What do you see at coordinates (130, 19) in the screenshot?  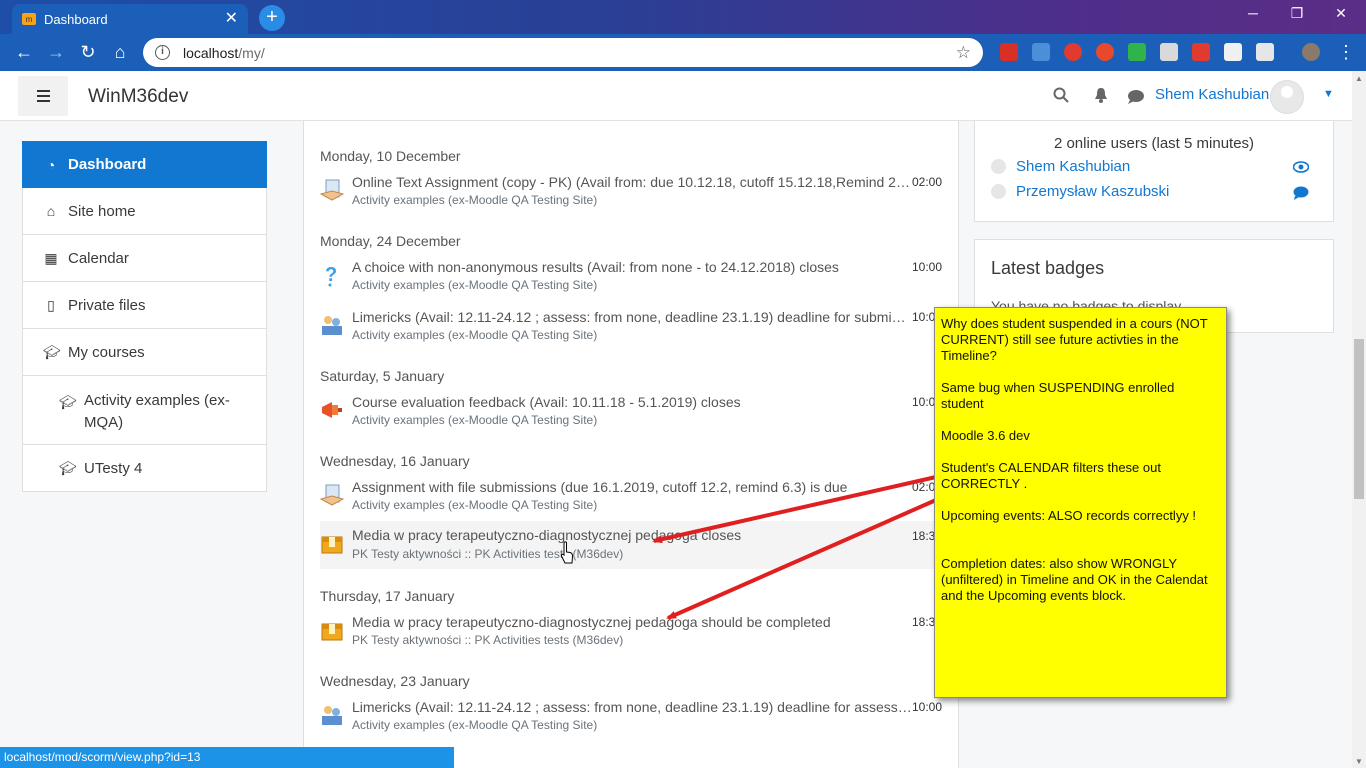 I see `browser-tab: m Dashboard ✕` at bounding box center [130, 19].